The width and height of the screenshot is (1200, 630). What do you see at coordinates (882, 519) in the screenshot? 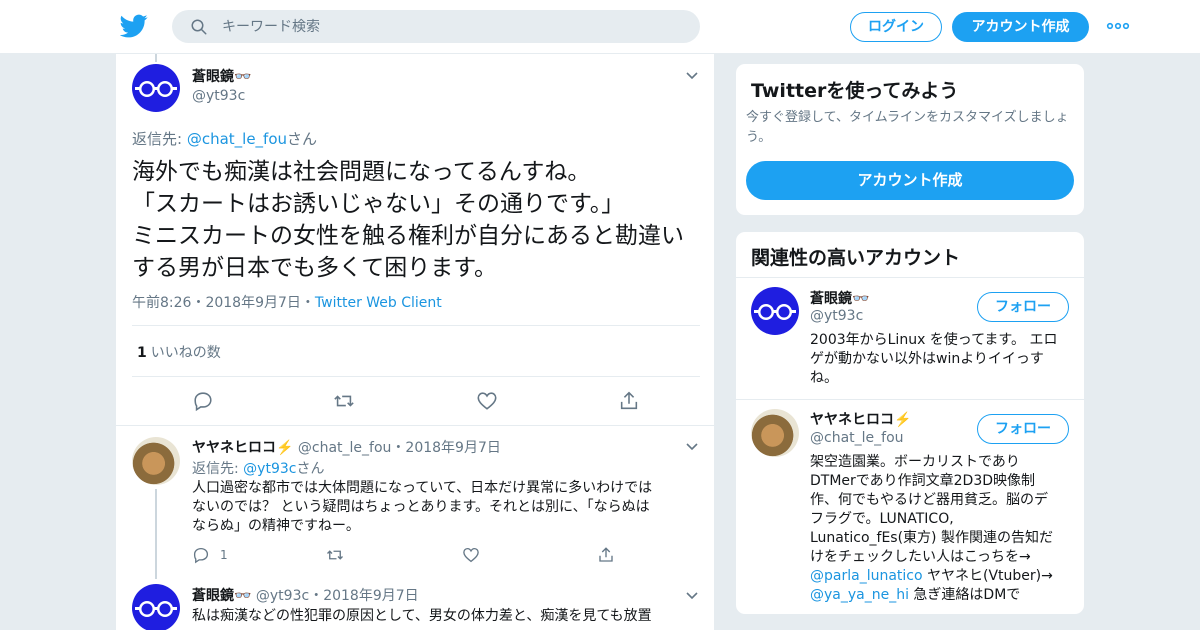
I see `bio-line: フラグで。LUNATICO,` at bounding box center [882, 519].